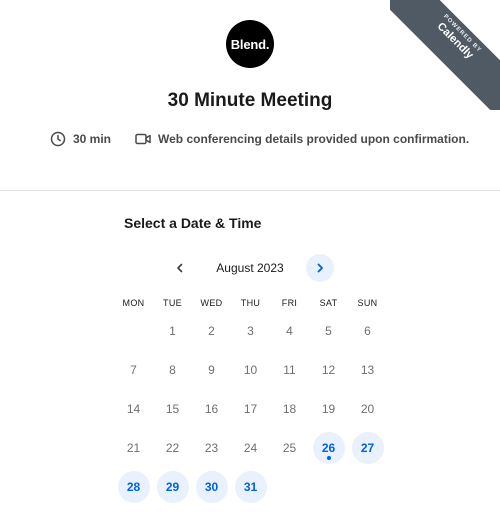 This screenshot has height=526, width=500. I want to click on day-number: 24, so click(250, 447).